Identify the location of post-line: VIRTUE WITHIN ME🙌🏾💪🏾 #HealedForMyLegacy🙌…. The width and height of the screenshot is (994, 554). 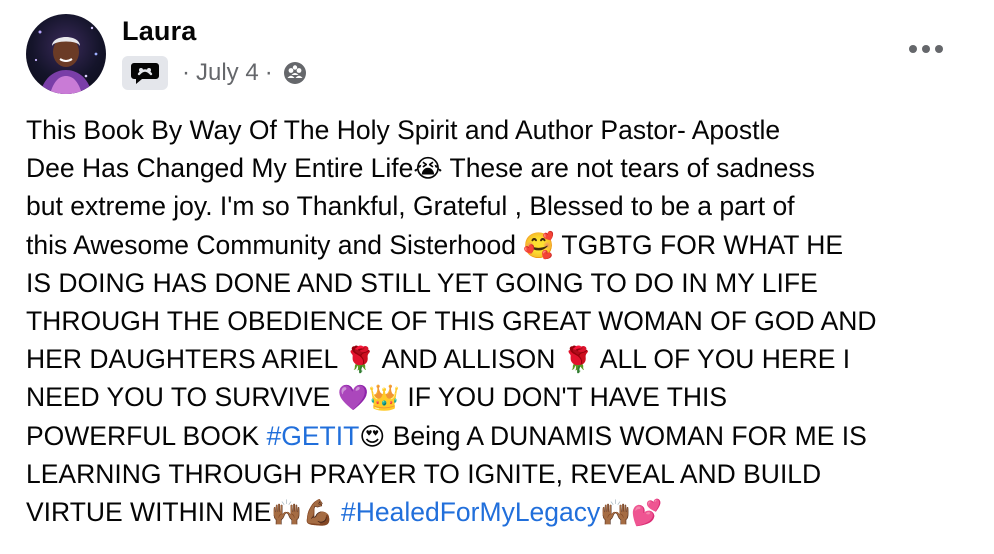
(344, 511).